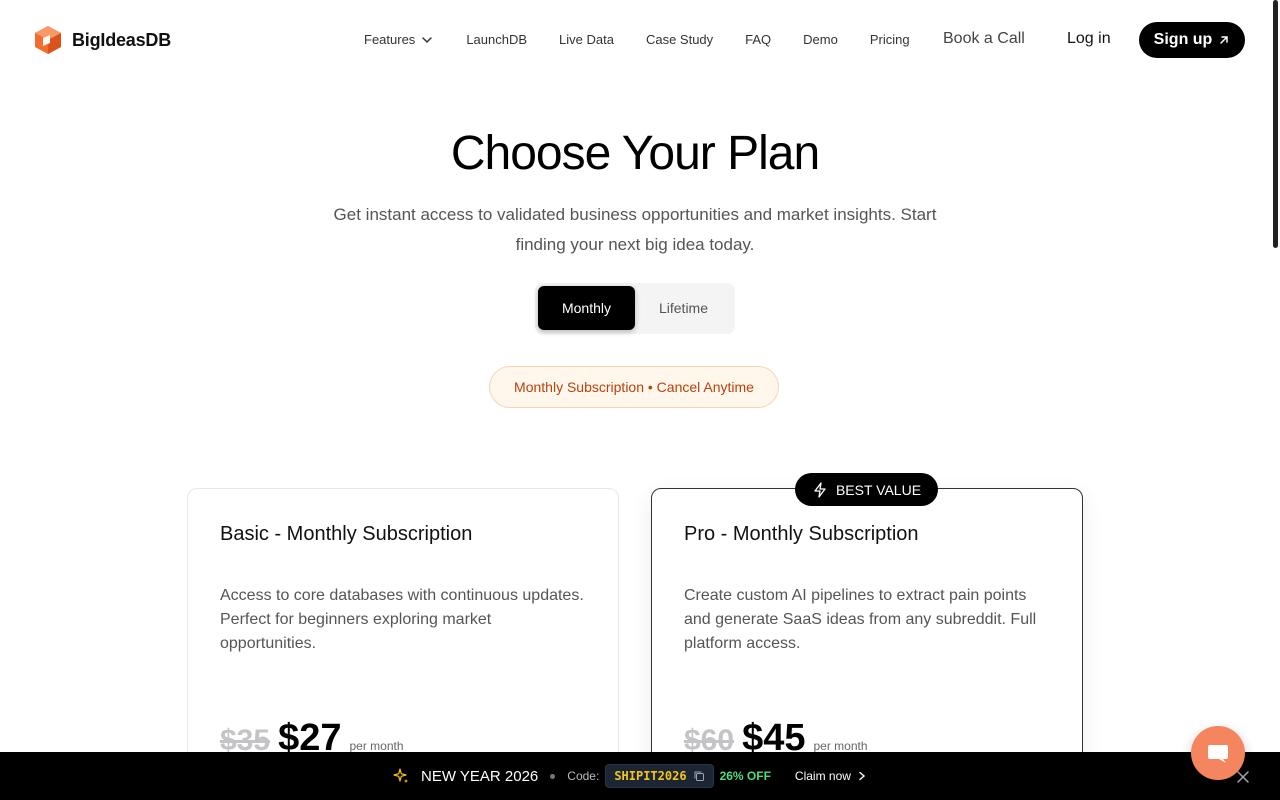  I want to click on nav-item-label: FAQ, so click(758, 39).